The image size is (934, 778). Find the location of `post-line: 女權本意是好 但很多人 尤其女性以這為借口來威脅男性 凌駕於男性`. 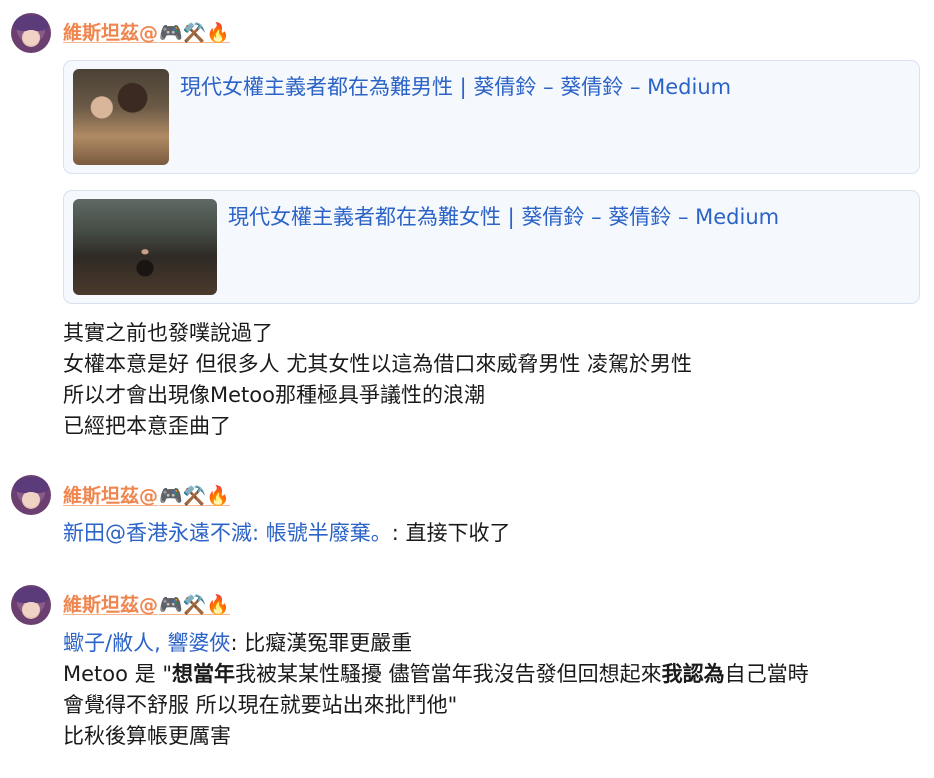

post-line: 女權本意是好 但很多人 尤其女性以這為借口來威脅男性 凌駕於男性 is located at coordinates (378, 364).